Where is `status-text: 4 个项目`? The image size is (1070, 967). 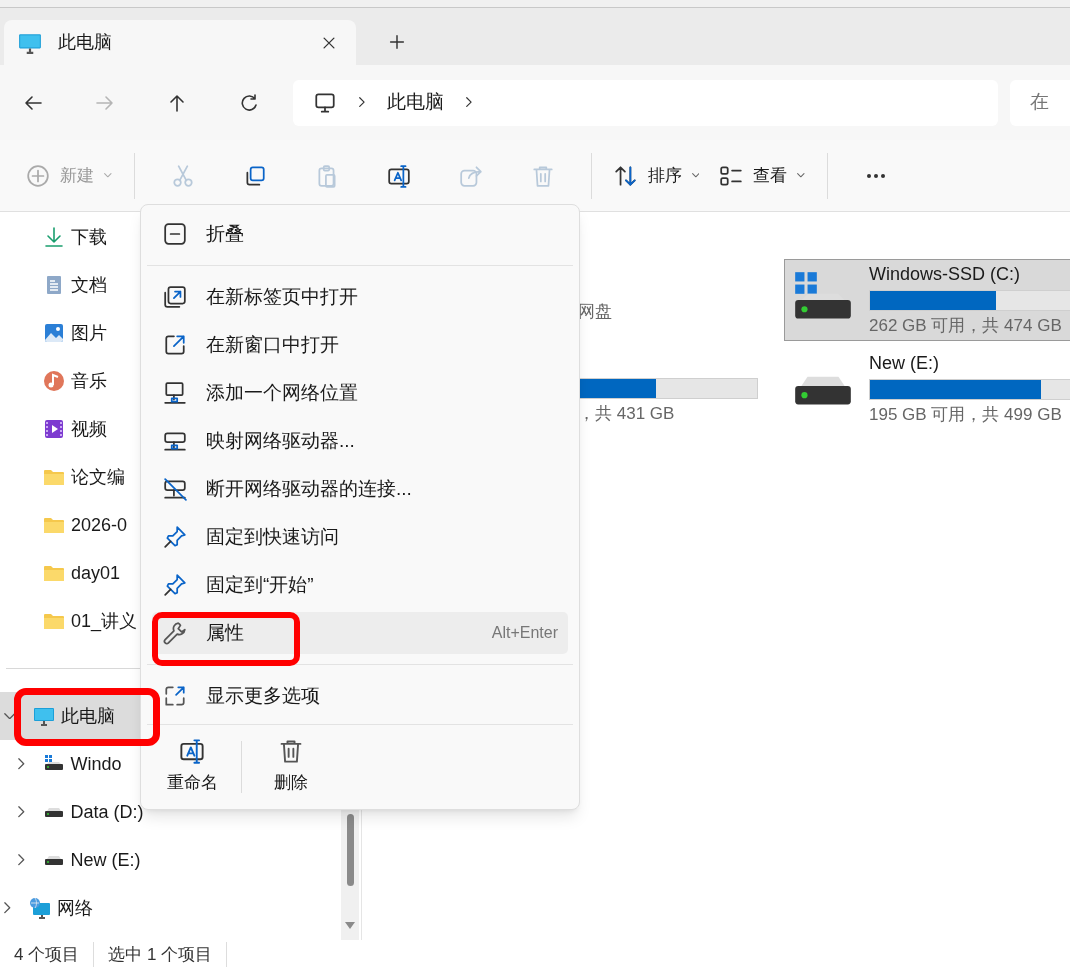
status-text: 4 个项目 is located at coordinates (47, 954).